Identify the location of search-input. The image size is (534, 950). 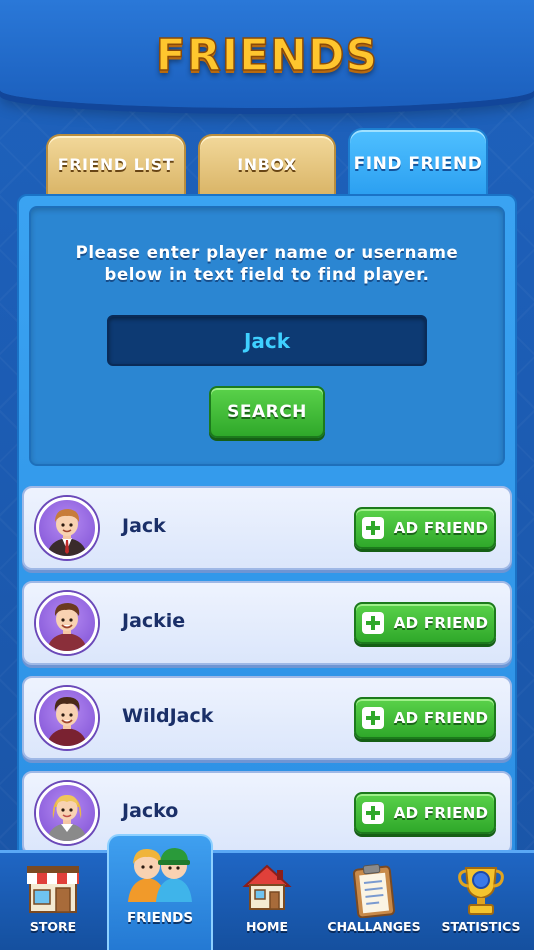
(267, 340).